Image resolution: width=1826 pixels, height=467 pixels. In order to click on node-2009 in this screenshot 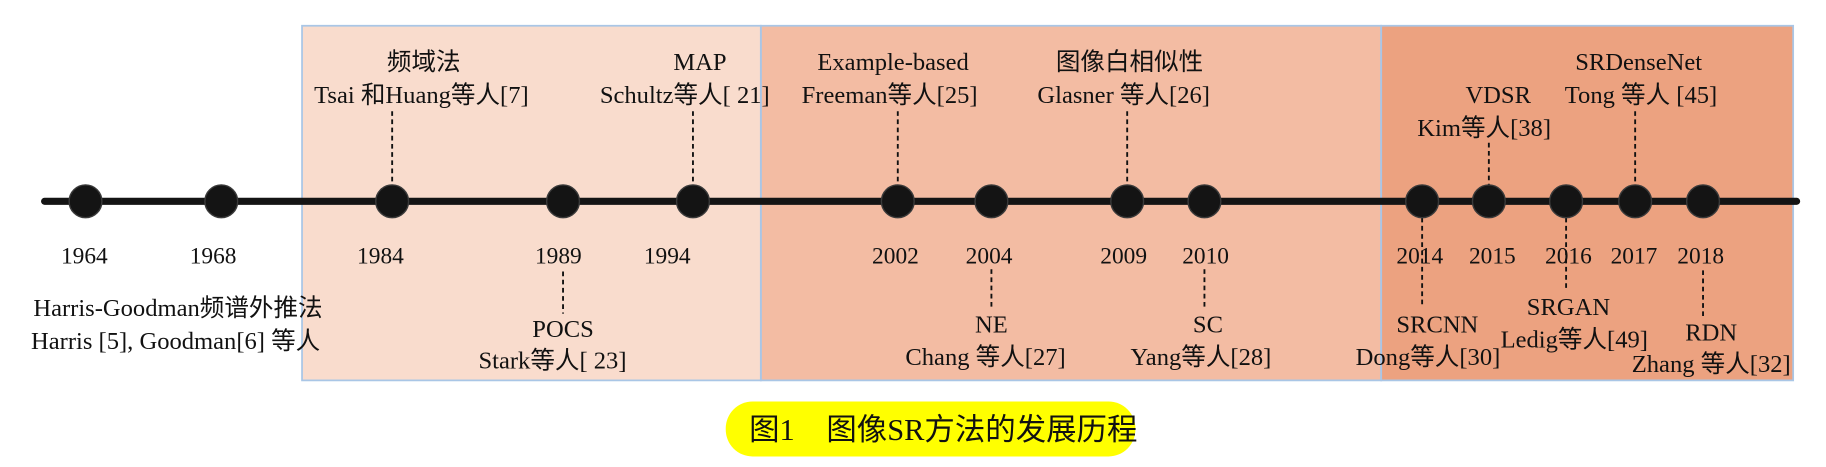, I will do `click(1127, 201)`.